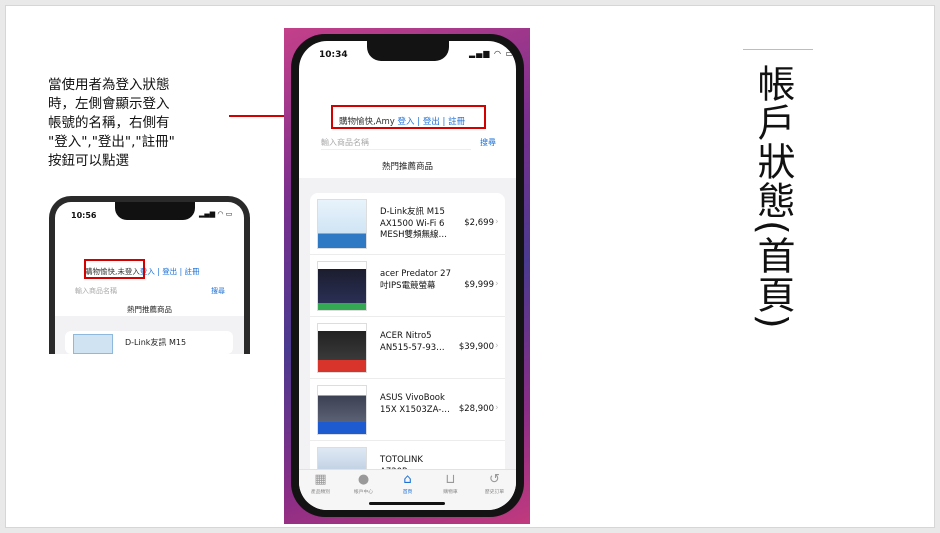 This screenshot has width=940, height=533. I want to click on status-time: 10:34, so click(333, 55).